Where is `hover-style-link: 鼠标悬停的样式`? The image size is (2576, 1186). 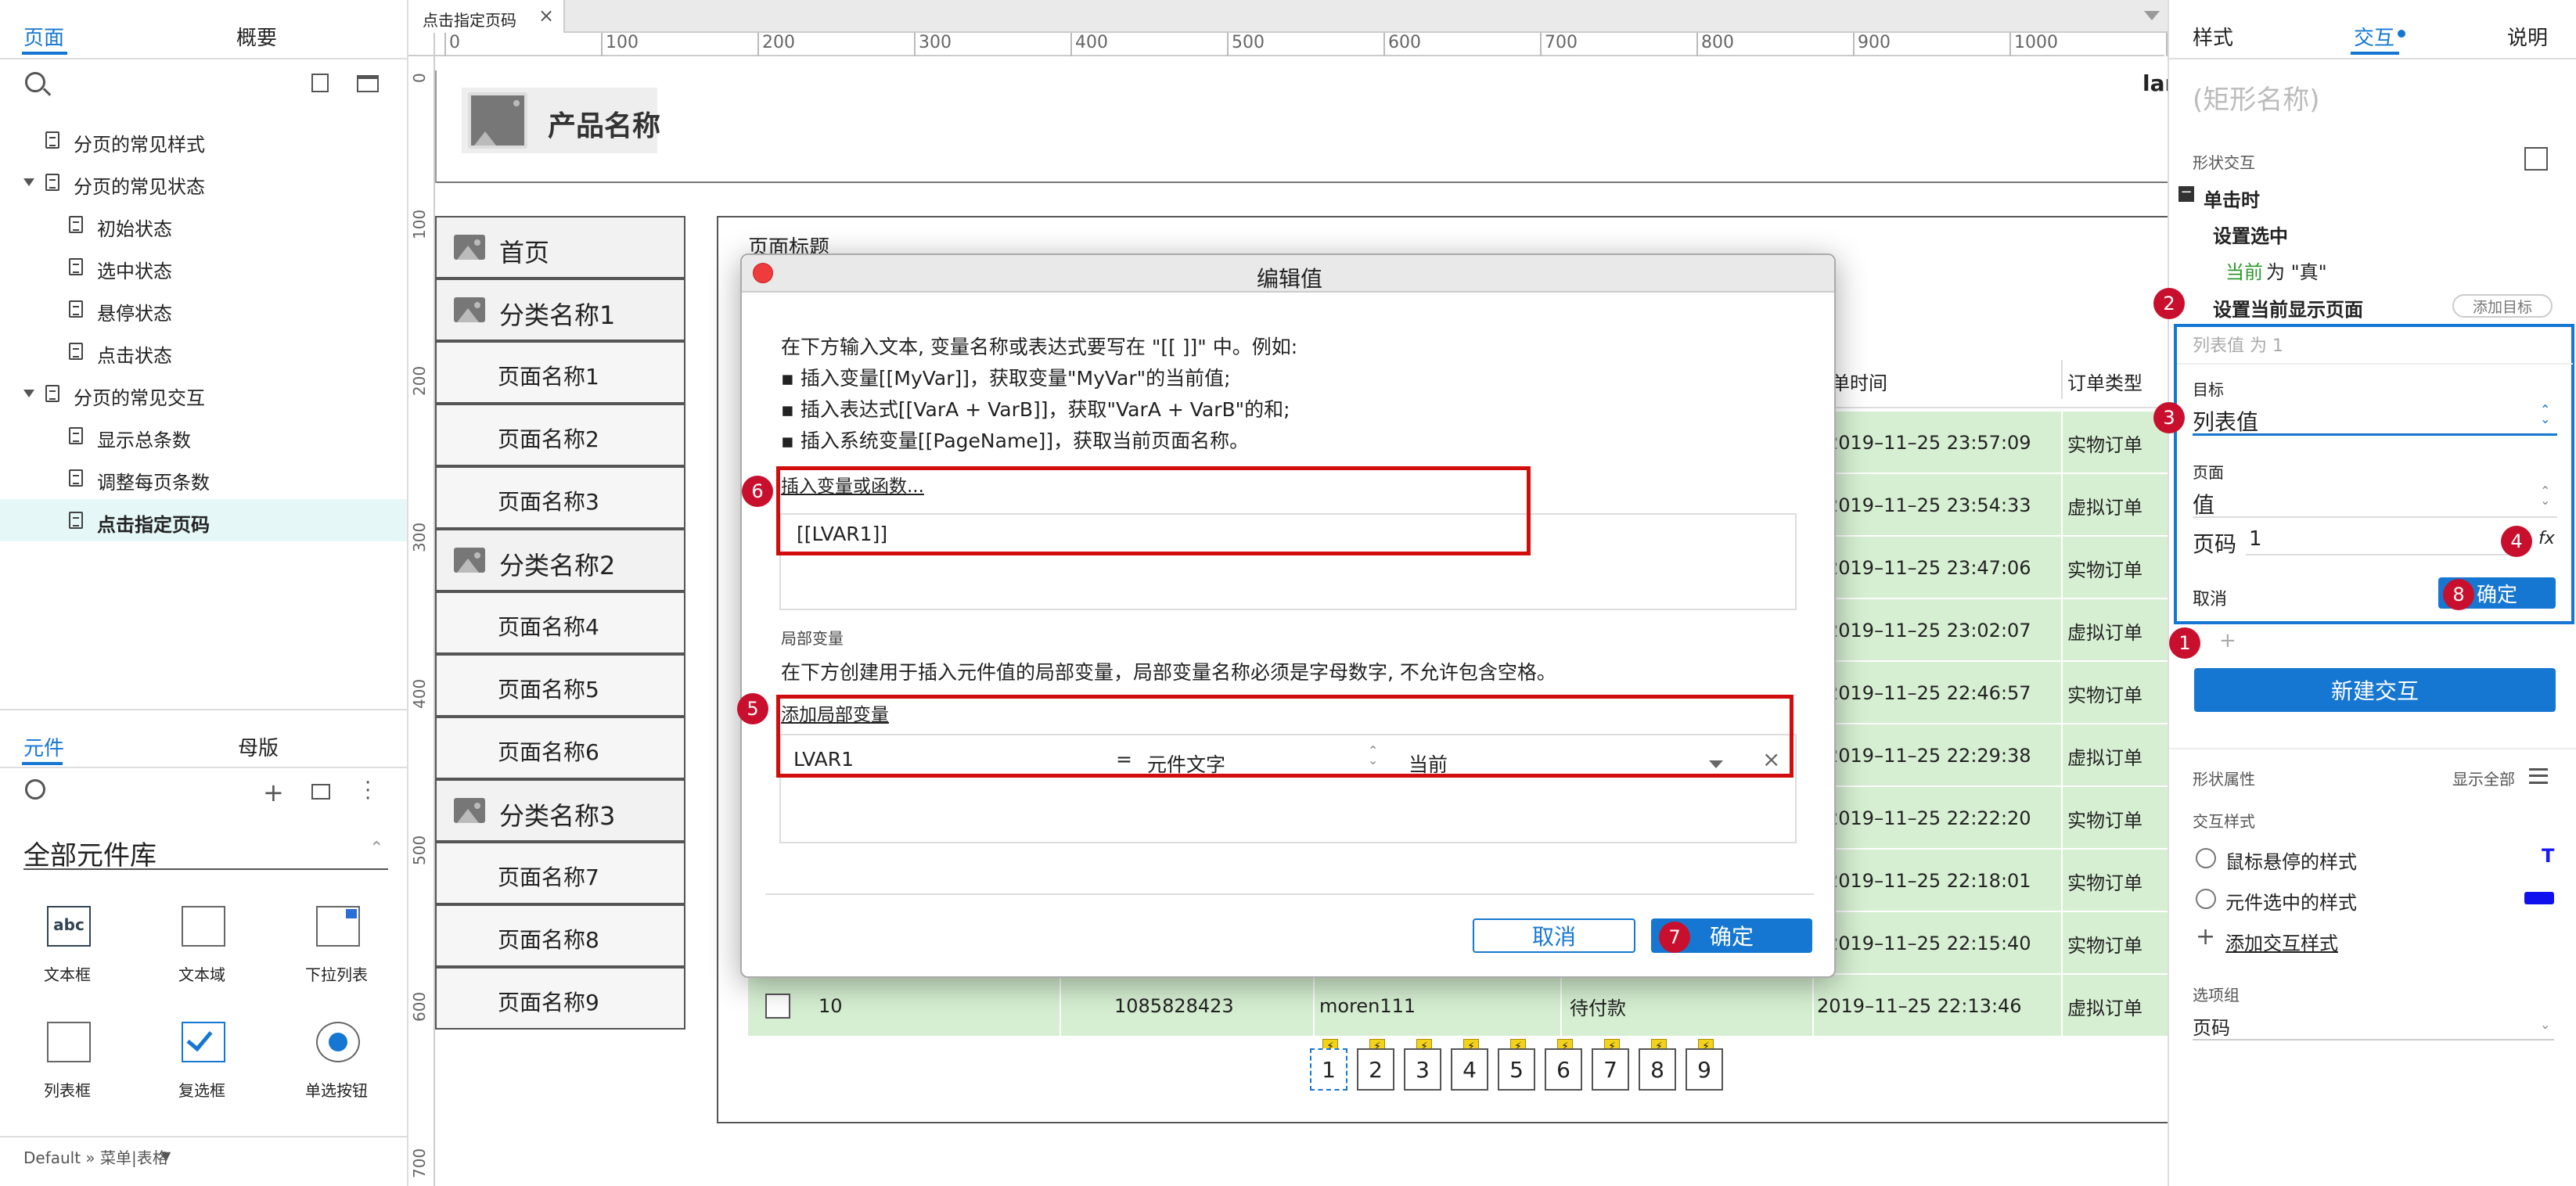
hover-style-link: 鼠标悬停的样式 is located at coordinates (2291, 860).